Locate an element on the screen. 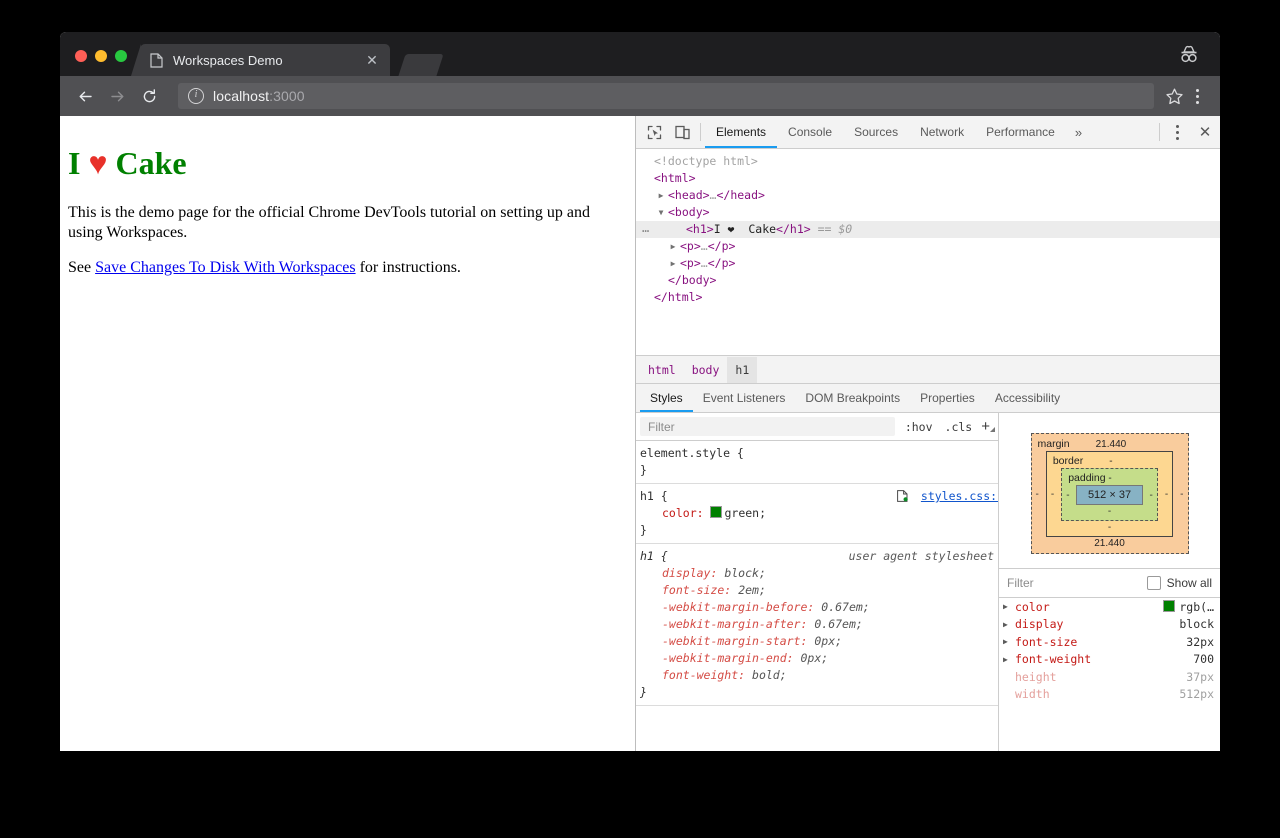 The height and width of the screenshot is (838, 1280). hov-button: :hov is located at coordinates (919, 427).